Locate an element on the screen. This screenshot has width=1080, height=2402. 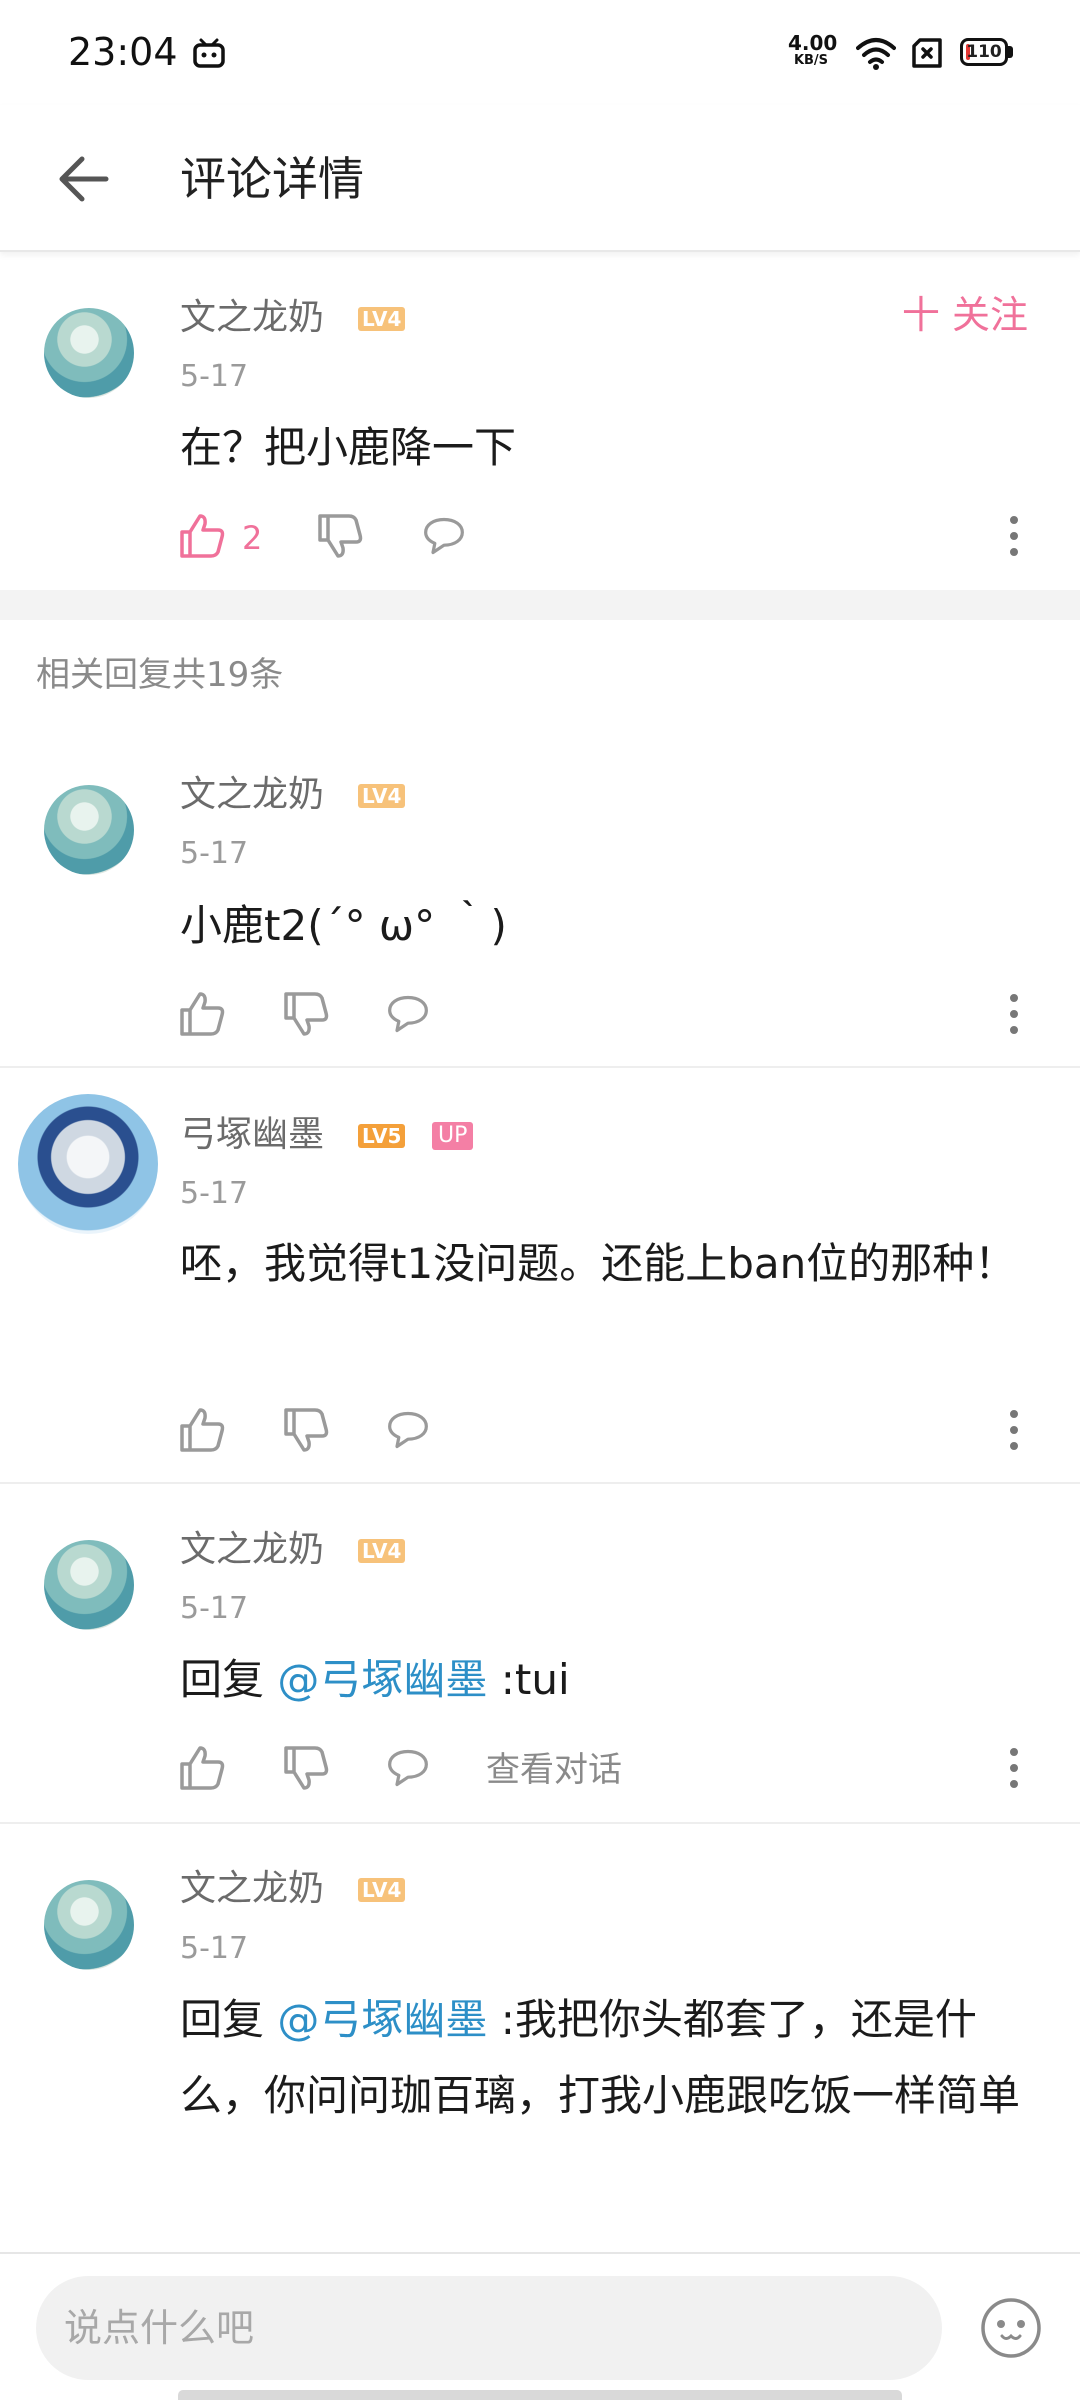
reply-body: :tui is located at coordinates (528, 1679).